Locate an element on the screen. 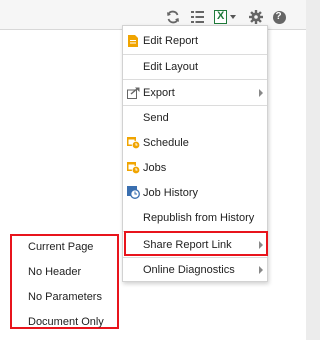 The width and height of the screenshot is (320, 340). menu-item-edit-report: Edit Report is located at coordinates (195, 41).